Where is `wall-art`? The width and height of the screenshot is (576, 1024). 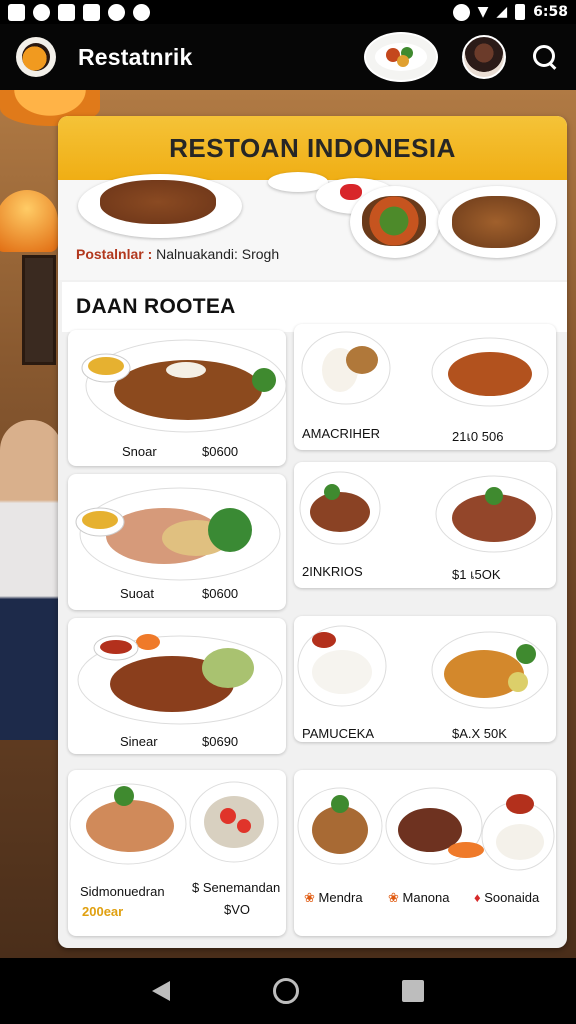 wall-art is located at coordinates (39, 310).